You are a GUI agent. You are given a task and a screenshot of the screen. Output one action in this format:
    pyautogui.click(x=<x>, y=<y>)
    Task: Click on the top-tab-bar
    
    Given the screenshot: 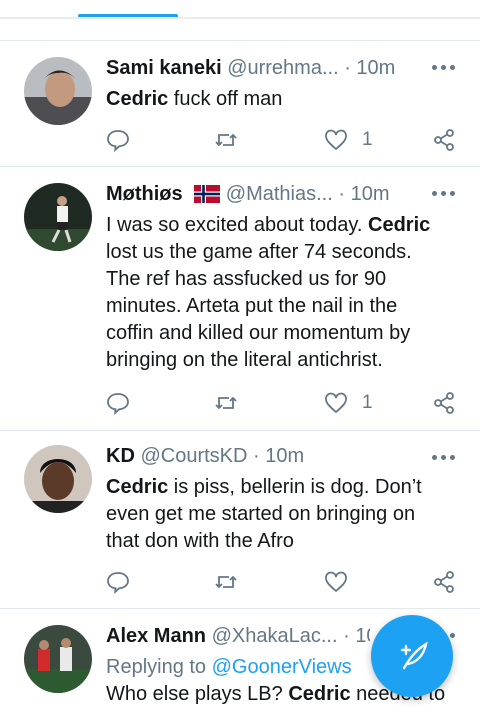 What is the action you would take?
    pyautogui.click(x=240, y=20)
    